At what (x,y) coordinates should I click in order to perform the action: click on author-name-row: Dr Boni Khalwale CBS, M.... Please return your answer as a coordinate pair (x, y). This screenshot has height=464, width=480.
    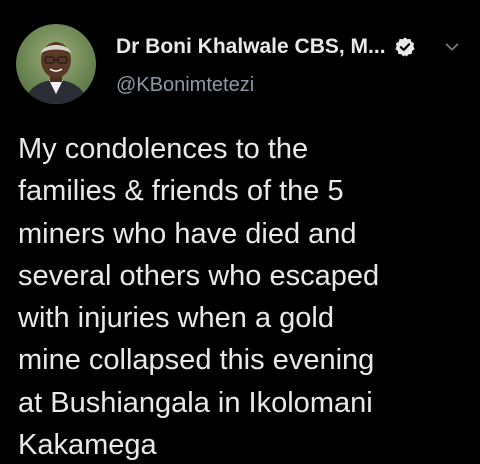
    Looking at the image, I should click on (266, 47).